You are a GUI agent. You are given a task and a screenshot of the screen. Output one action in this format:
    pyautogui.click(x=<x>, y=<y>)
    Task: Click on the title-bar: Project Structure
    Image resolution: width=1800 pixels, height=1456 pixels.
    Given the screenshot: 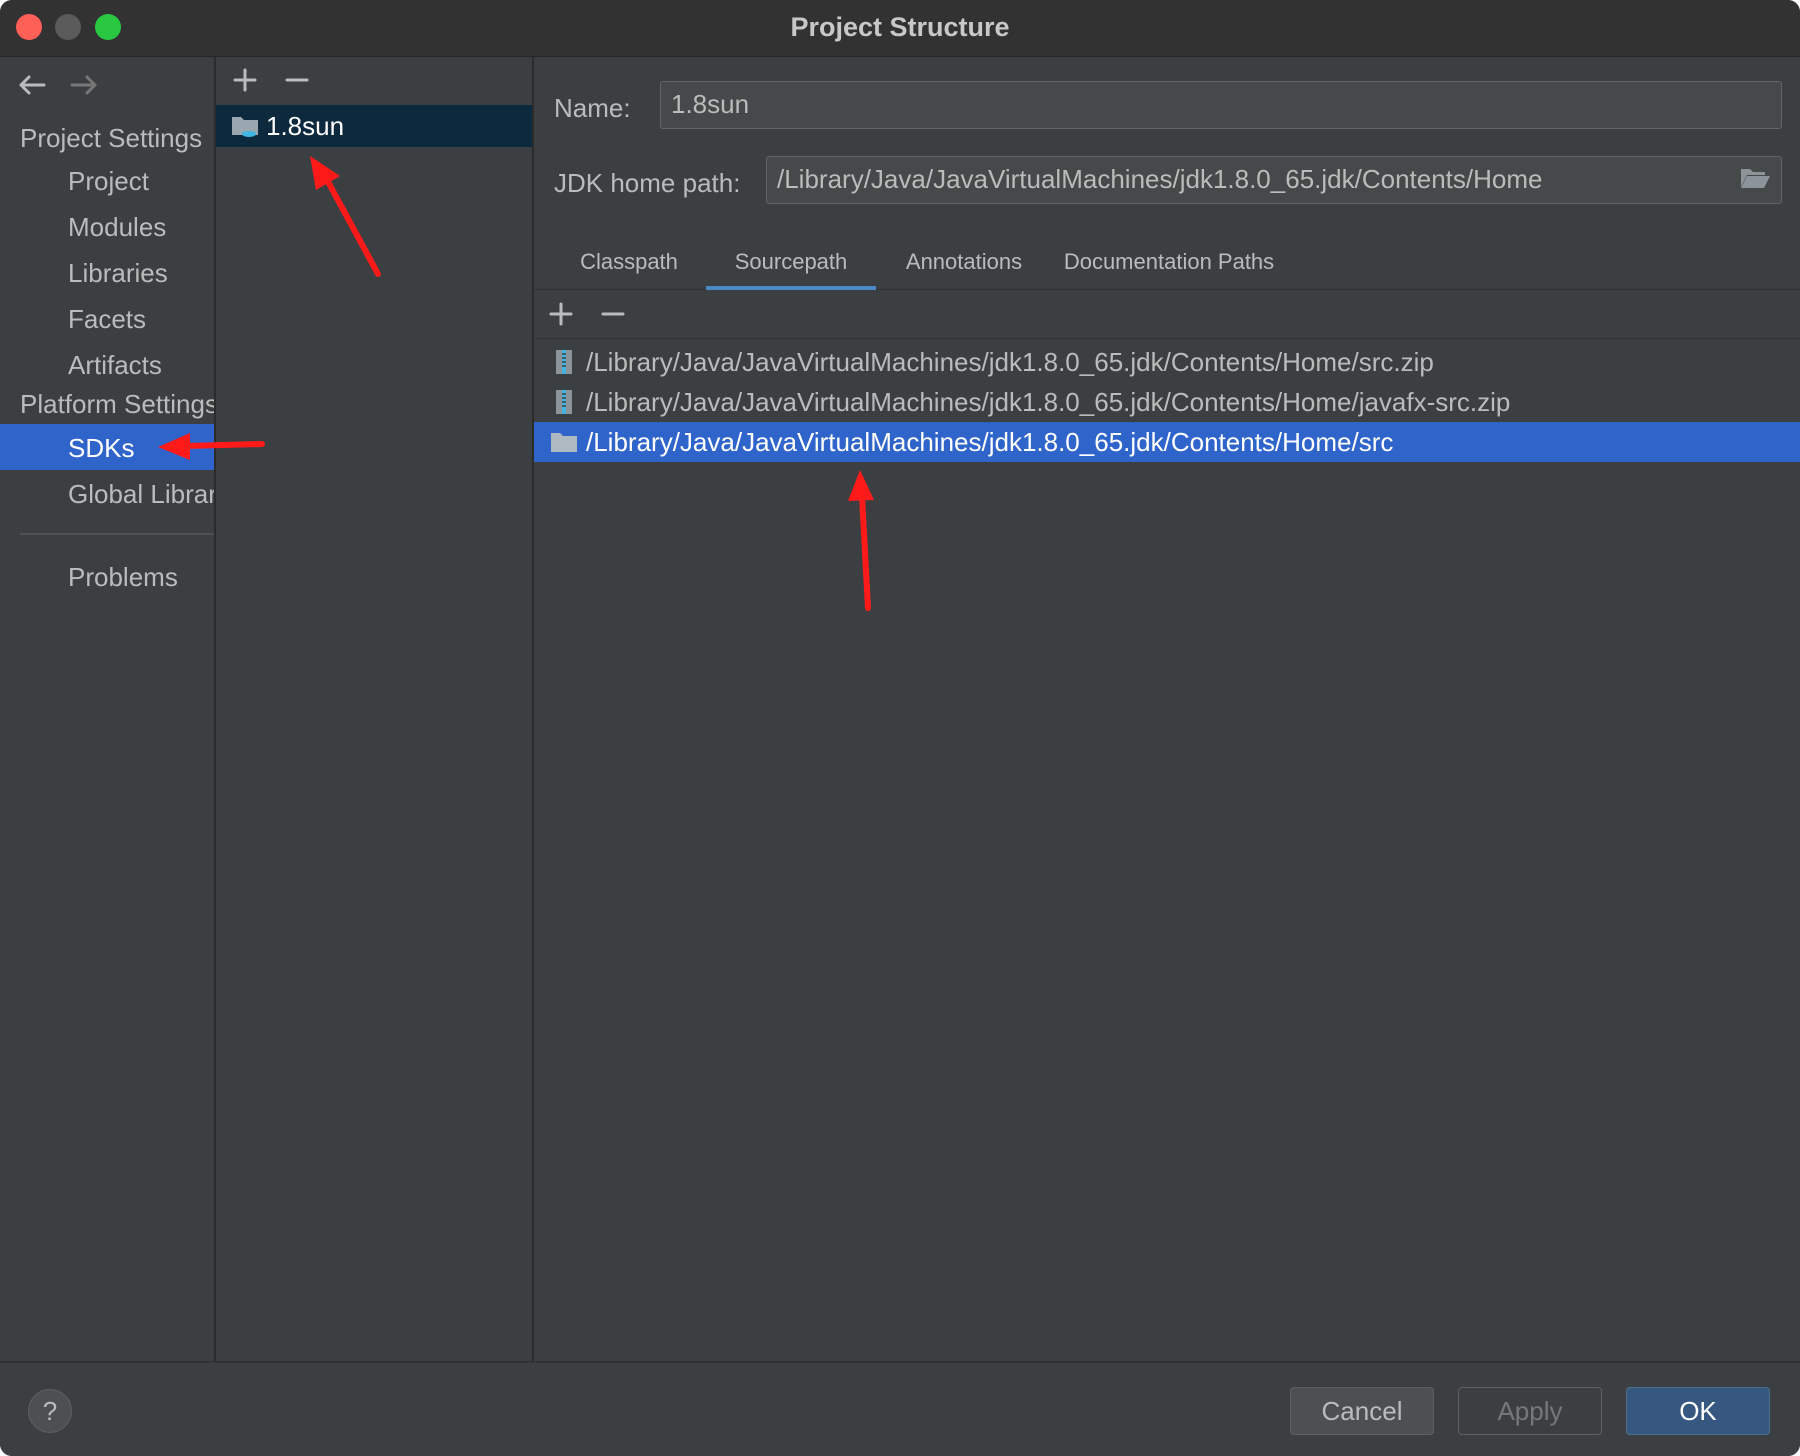 What is the action you would take?
    pyautogui.click(x=900, y=28)
    